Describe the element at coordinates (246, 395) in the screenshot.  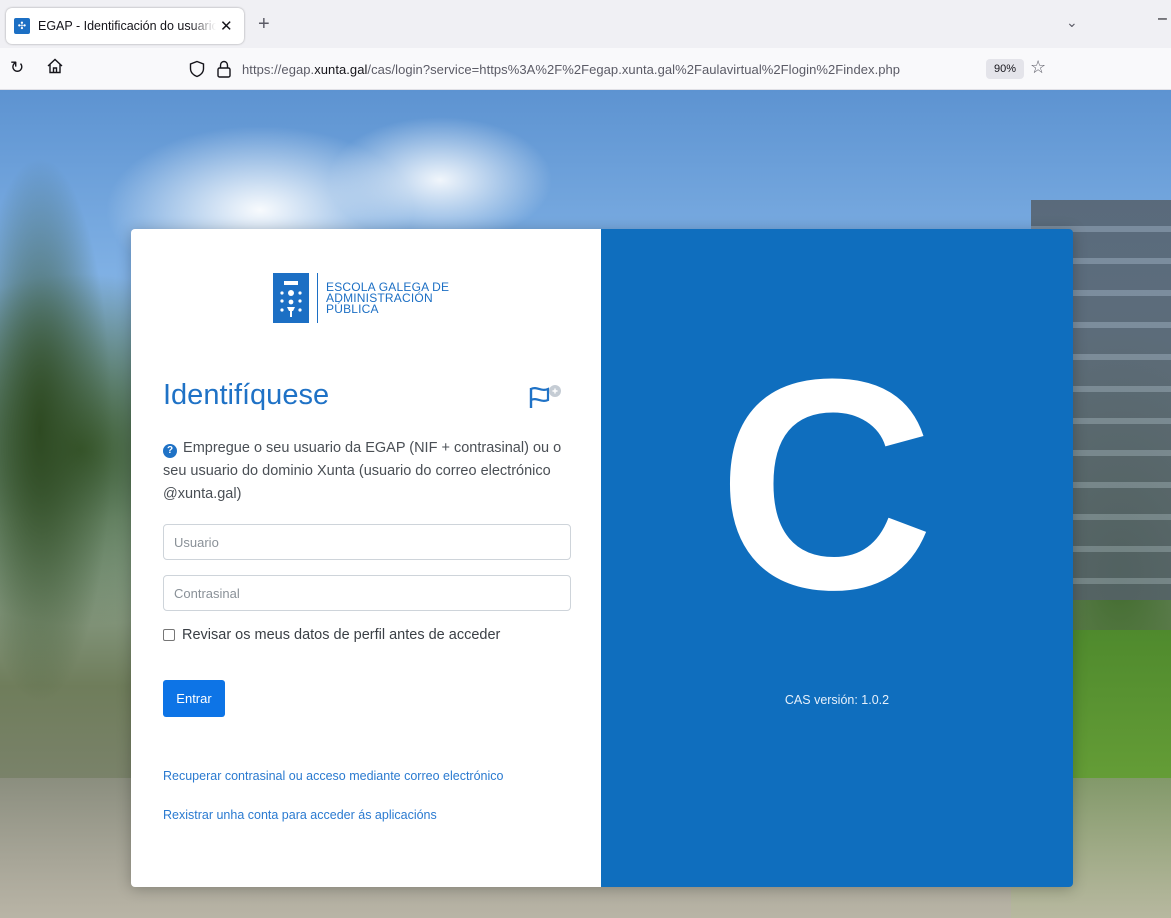
I see `page-title: Identifíquese` at that location.